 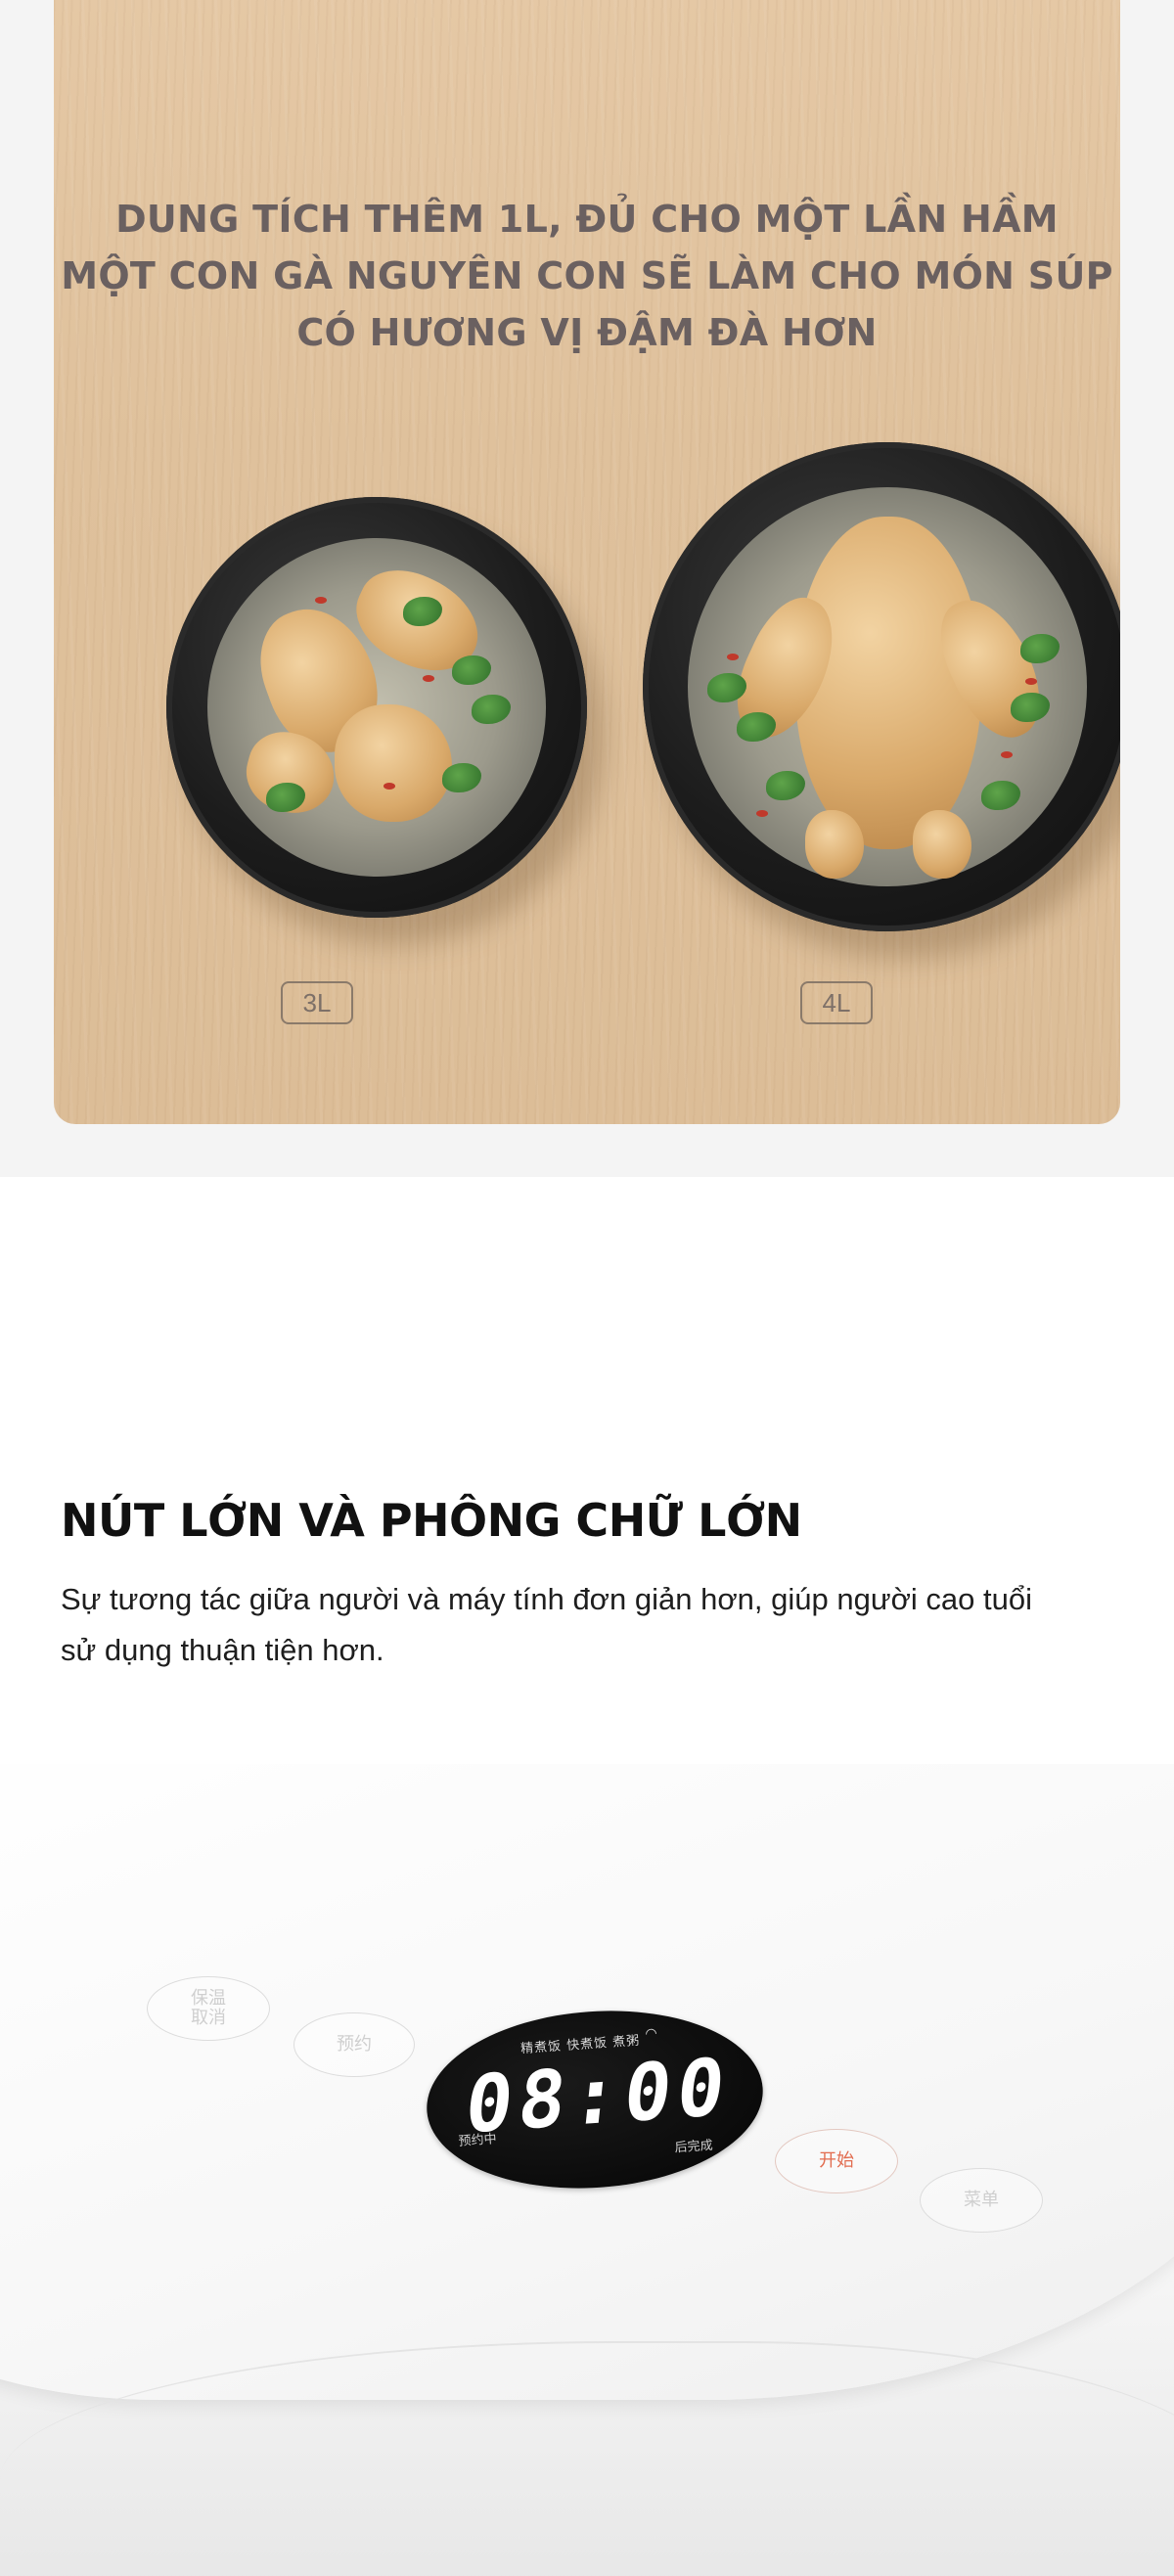 I want to click on reserve-button: 预约, so click(x=354, y=2044).